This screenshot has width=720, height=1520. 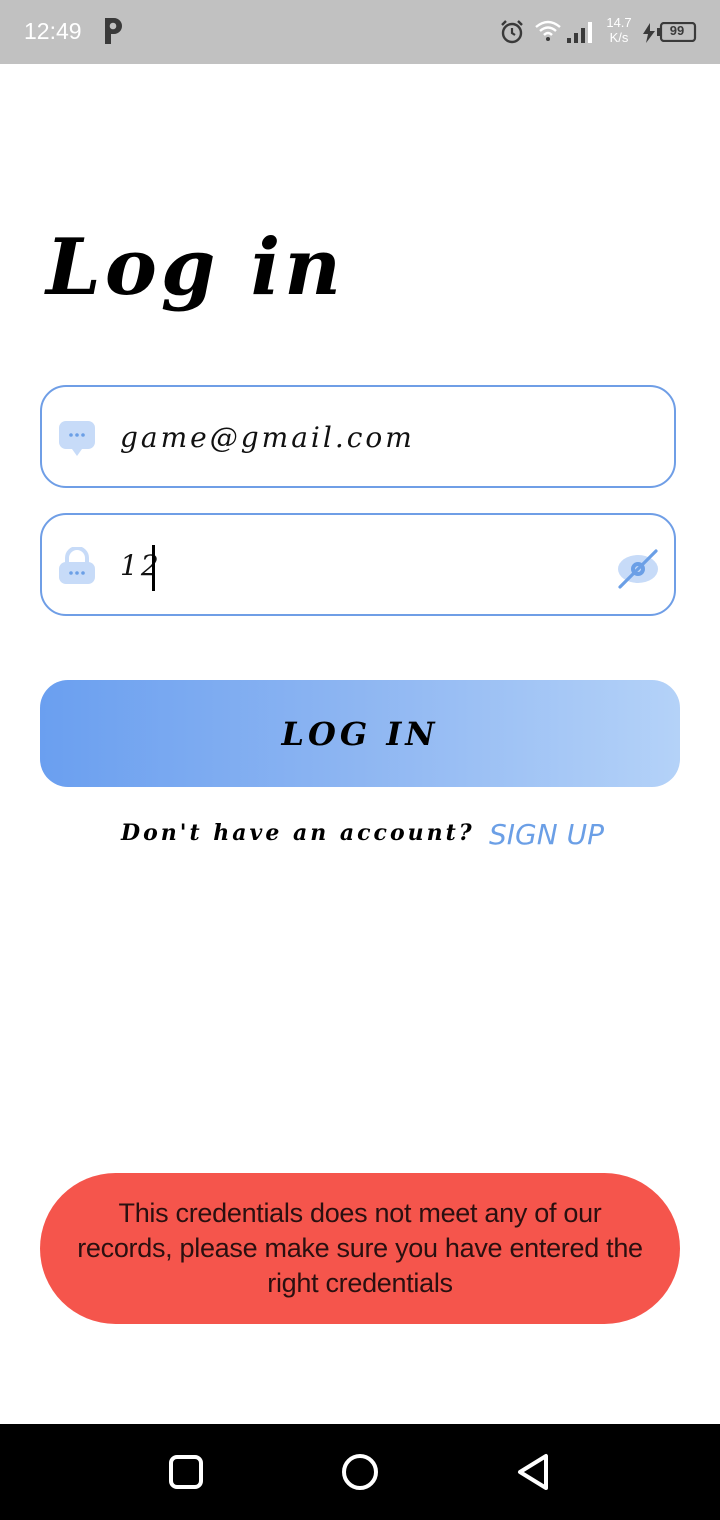 What do you see at coordinates (677, 30) in the screenshot?
I see `battery-level: 99` at bounding box center [677, 30].